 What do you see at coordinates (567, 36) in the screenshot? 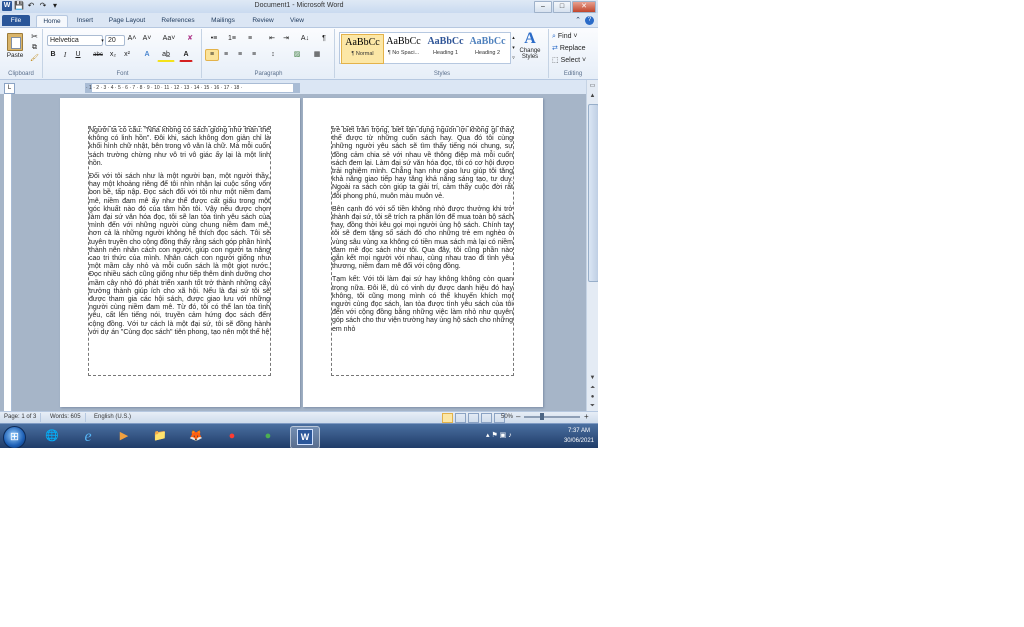
I see `find-label: Find ˅` at bounding box center [567, 36].